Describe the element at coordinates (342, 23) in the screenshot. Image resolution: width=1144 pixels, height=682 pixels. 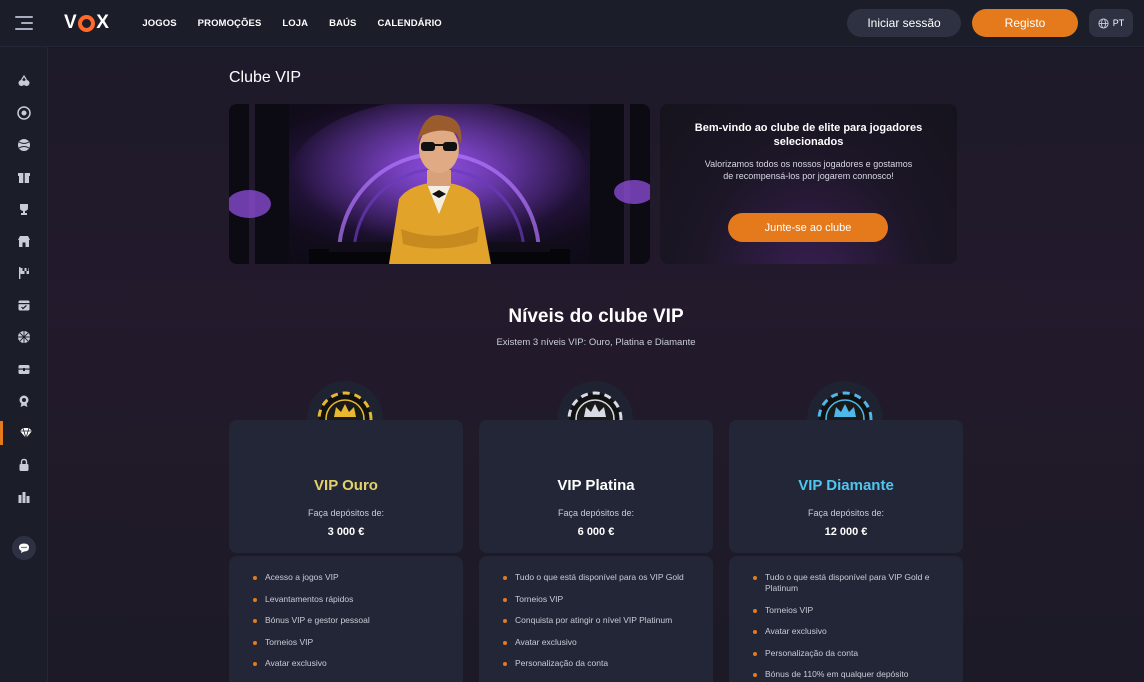
I see `nav-chests: BAÚS` at that location.